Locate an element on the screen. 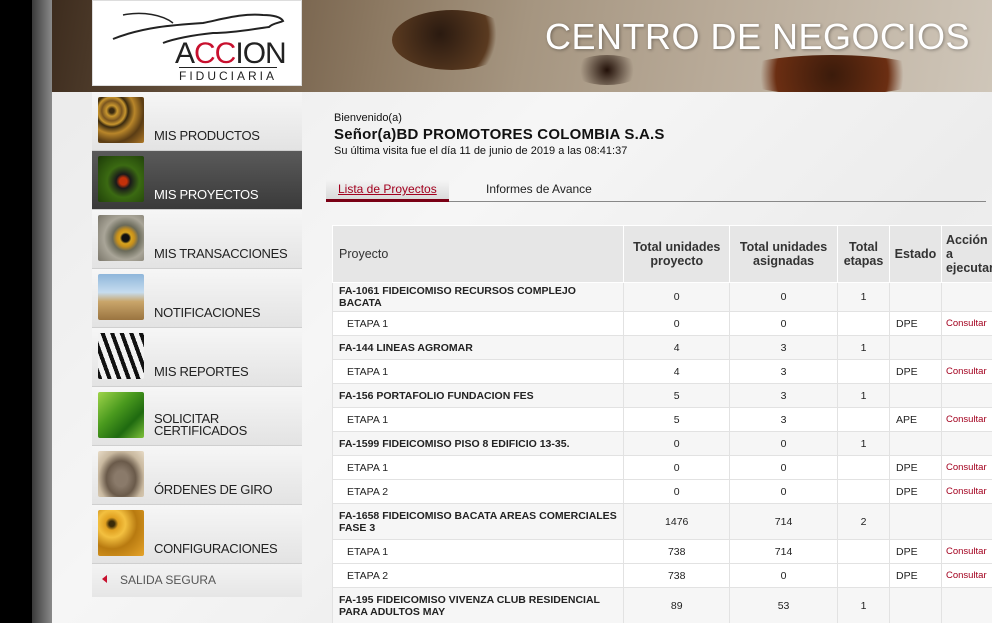  page-title: CENTRO DE NEGOCIOS is located at coordinates (757, 36).